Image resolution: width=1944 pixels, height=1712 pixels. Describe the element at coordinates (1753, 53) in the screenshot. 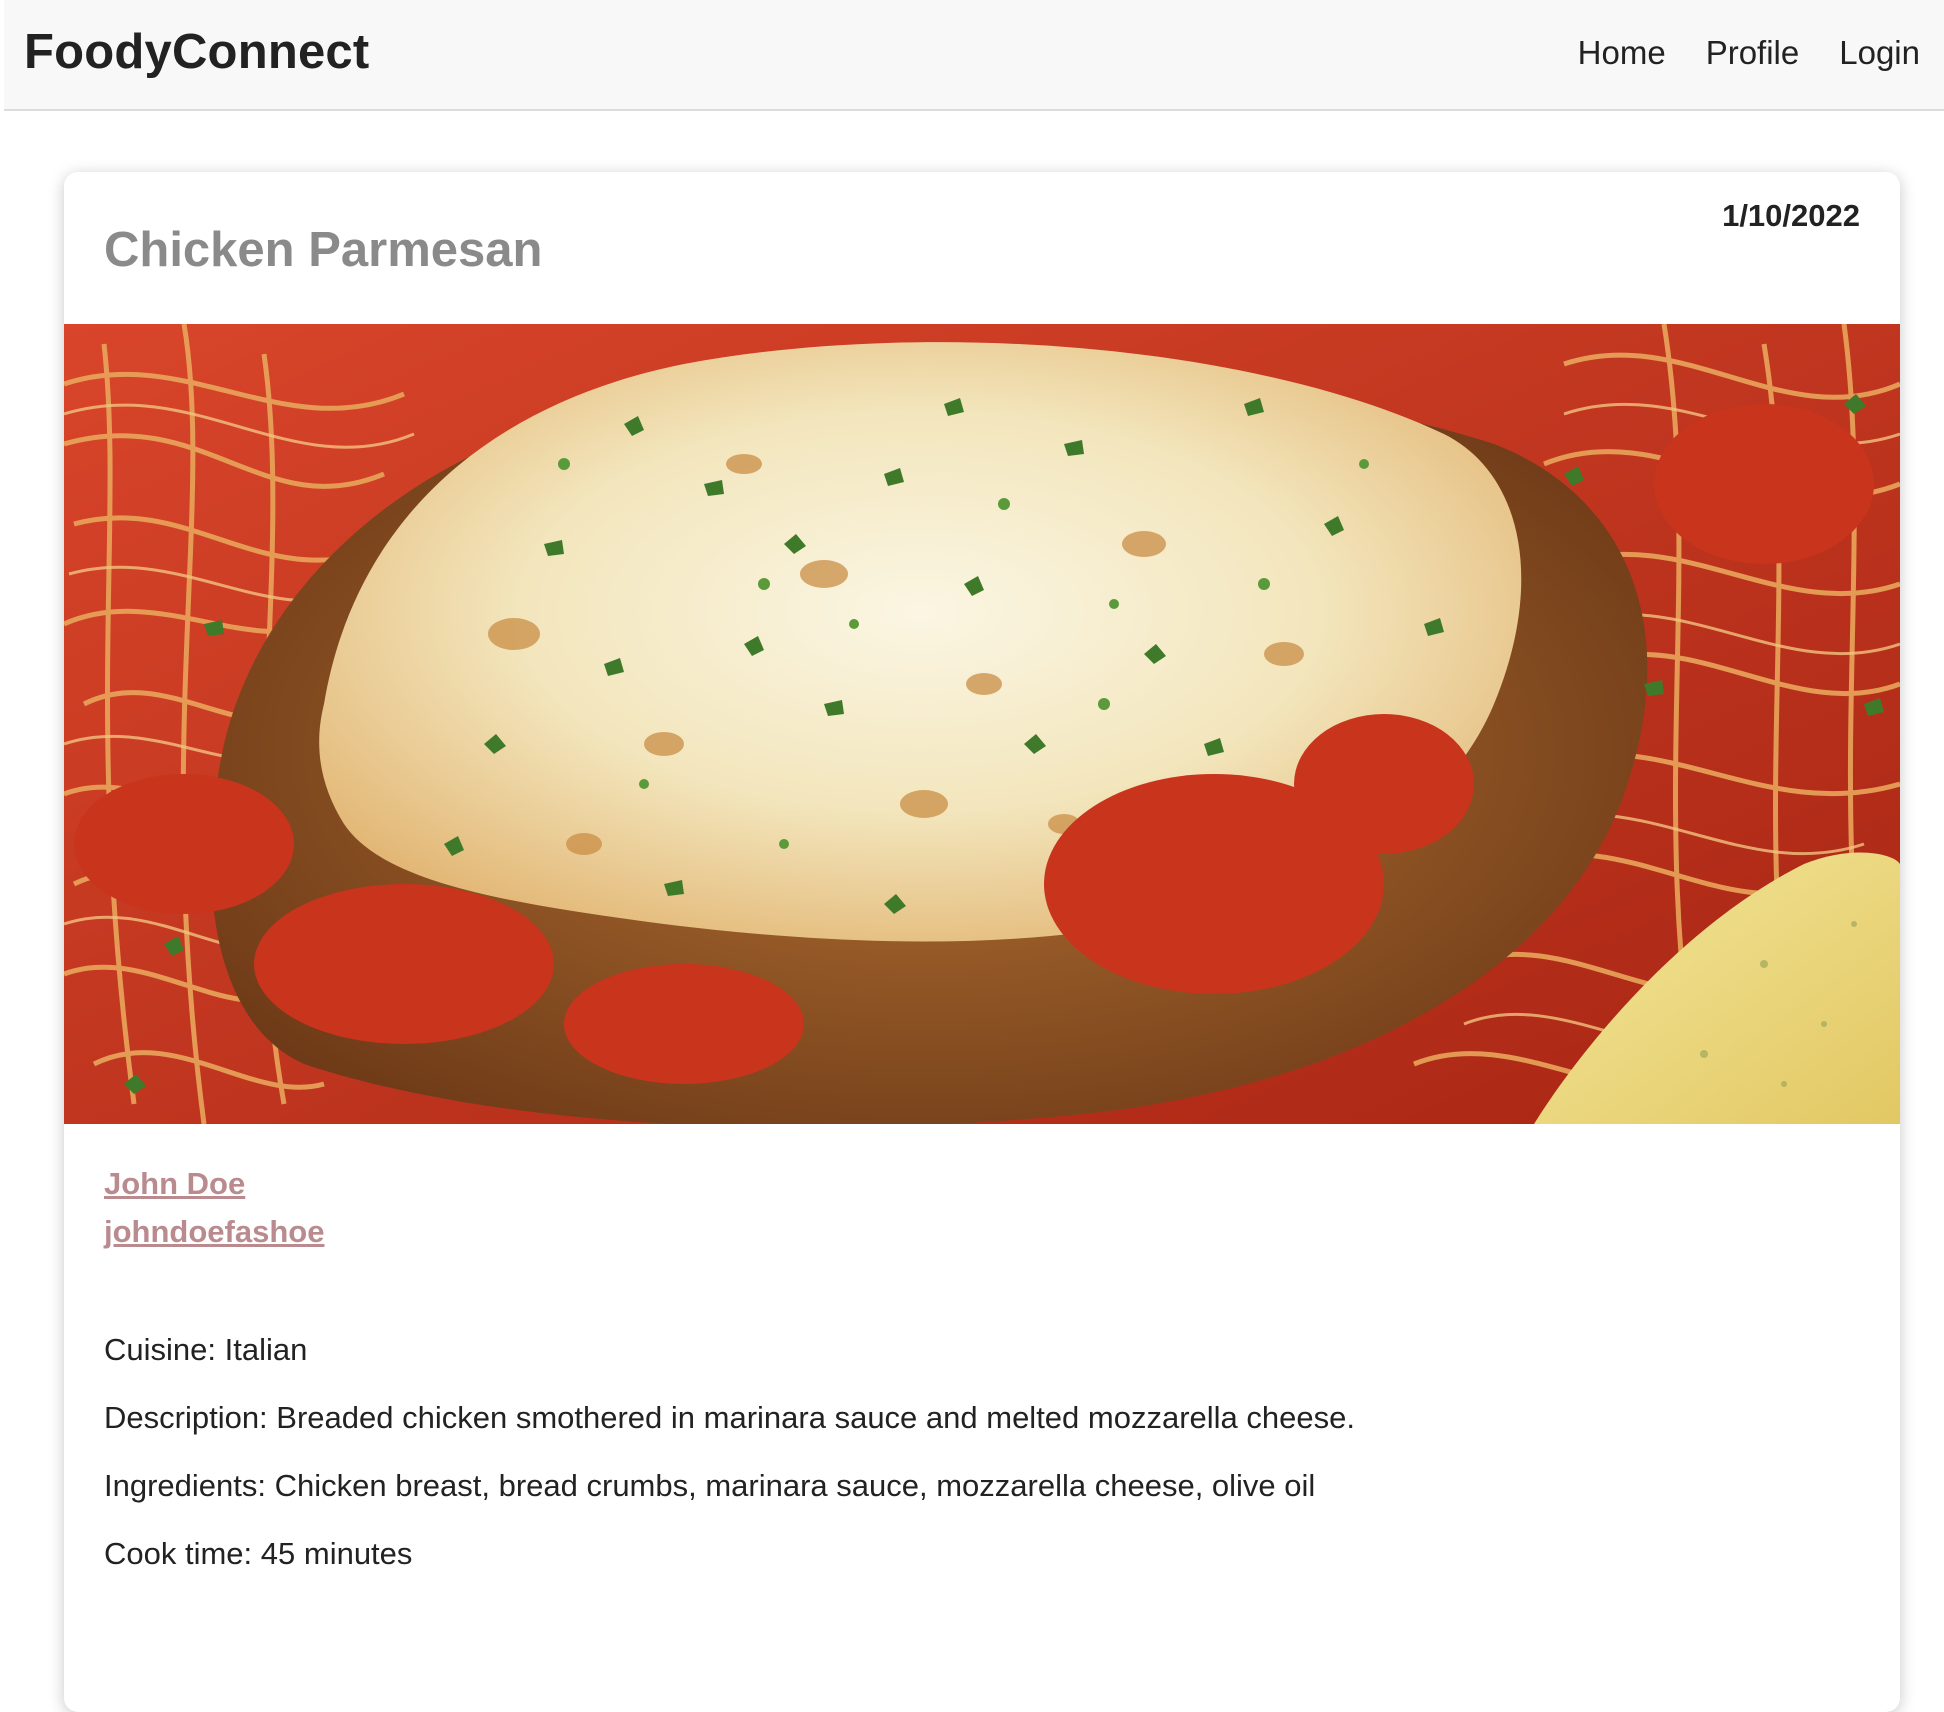

I see `nav-profile-link: Profile` at that location.